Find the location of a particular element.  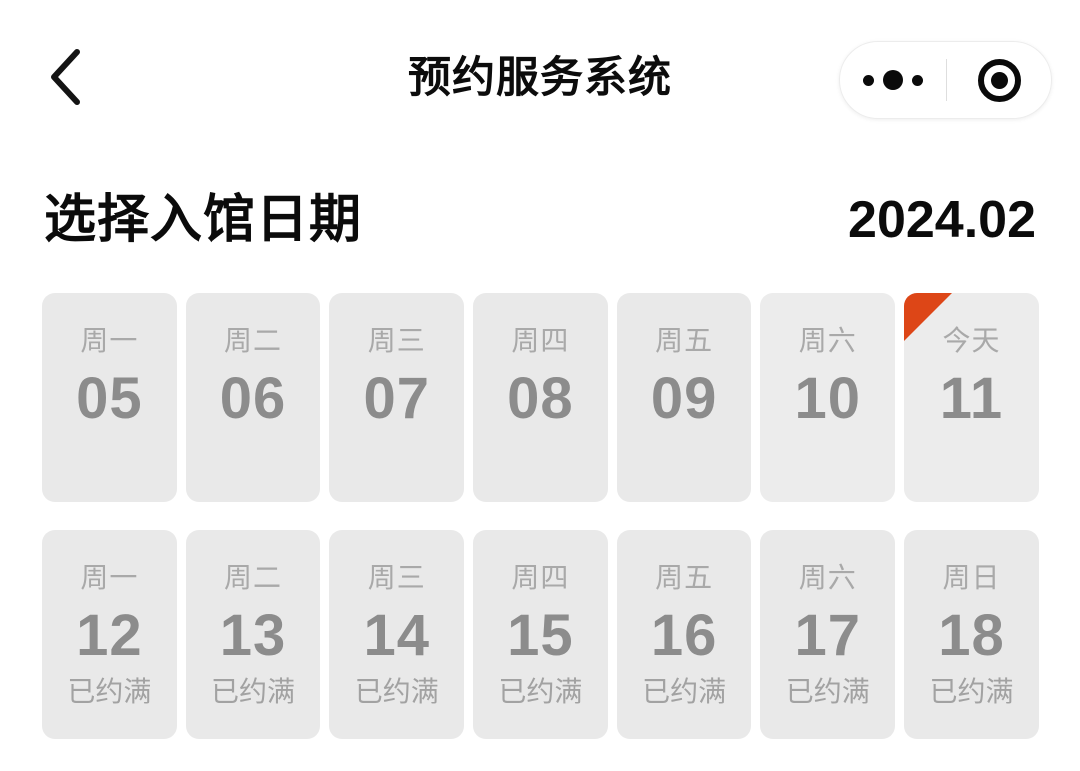

close-miniprogram-button is located at coordinates (999, 80).